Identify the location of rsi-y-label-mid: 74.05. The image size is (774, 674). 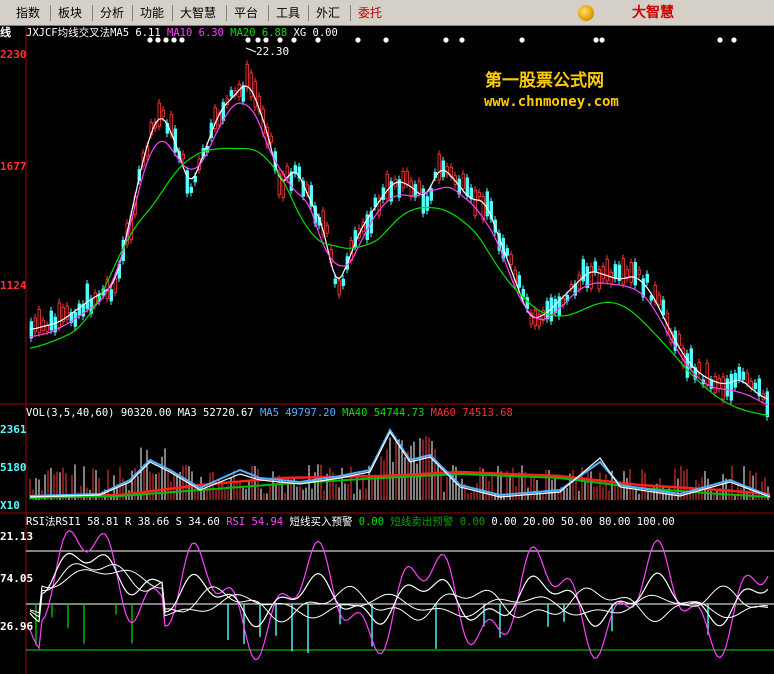
(17, 578).